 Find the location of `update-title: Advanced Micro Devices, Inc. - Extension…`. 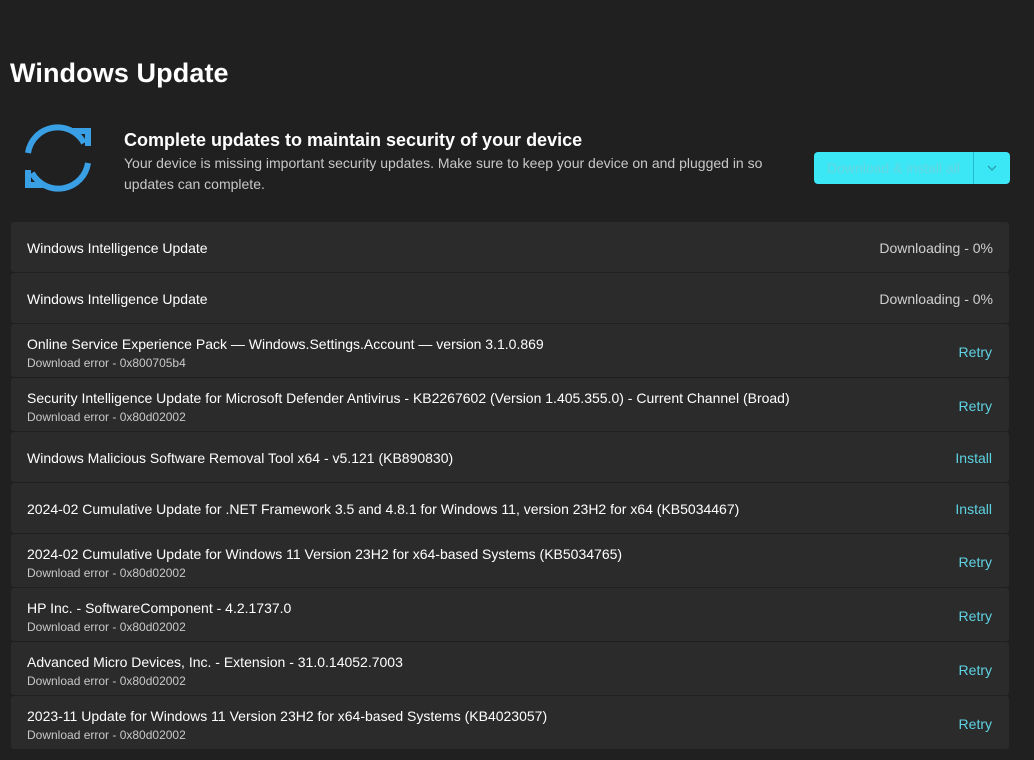

update-title: Advanced Micro Devices, Inc. - Extension… is located at coordinates (215, 662).